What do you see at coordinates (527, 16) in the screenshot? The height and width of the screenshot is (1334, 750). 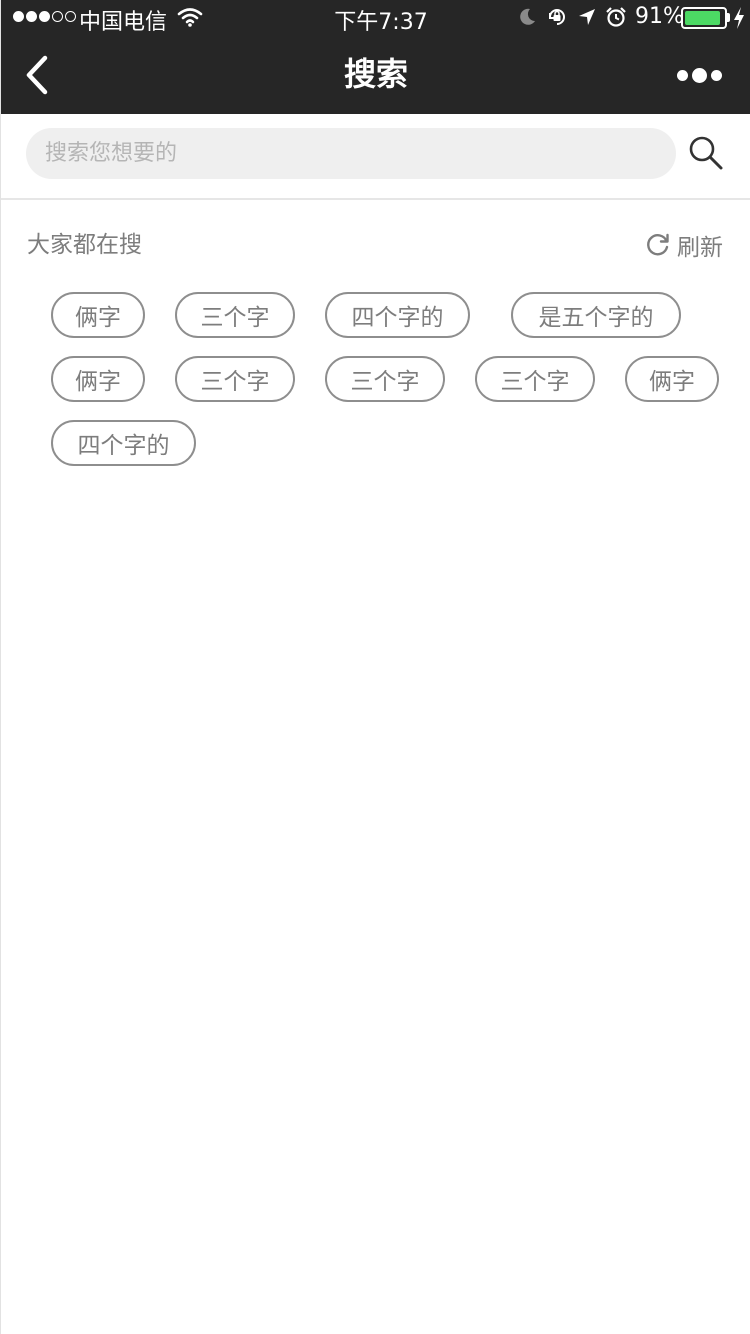 I see `moon-icon` at bounding box center [527, 16].